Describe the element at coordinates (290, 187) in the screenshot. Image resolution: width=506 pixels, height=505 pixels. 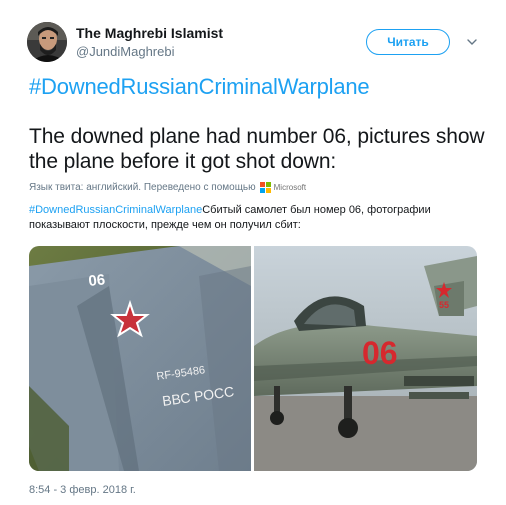
I see `microsoft-label: Microsoft` at that location.